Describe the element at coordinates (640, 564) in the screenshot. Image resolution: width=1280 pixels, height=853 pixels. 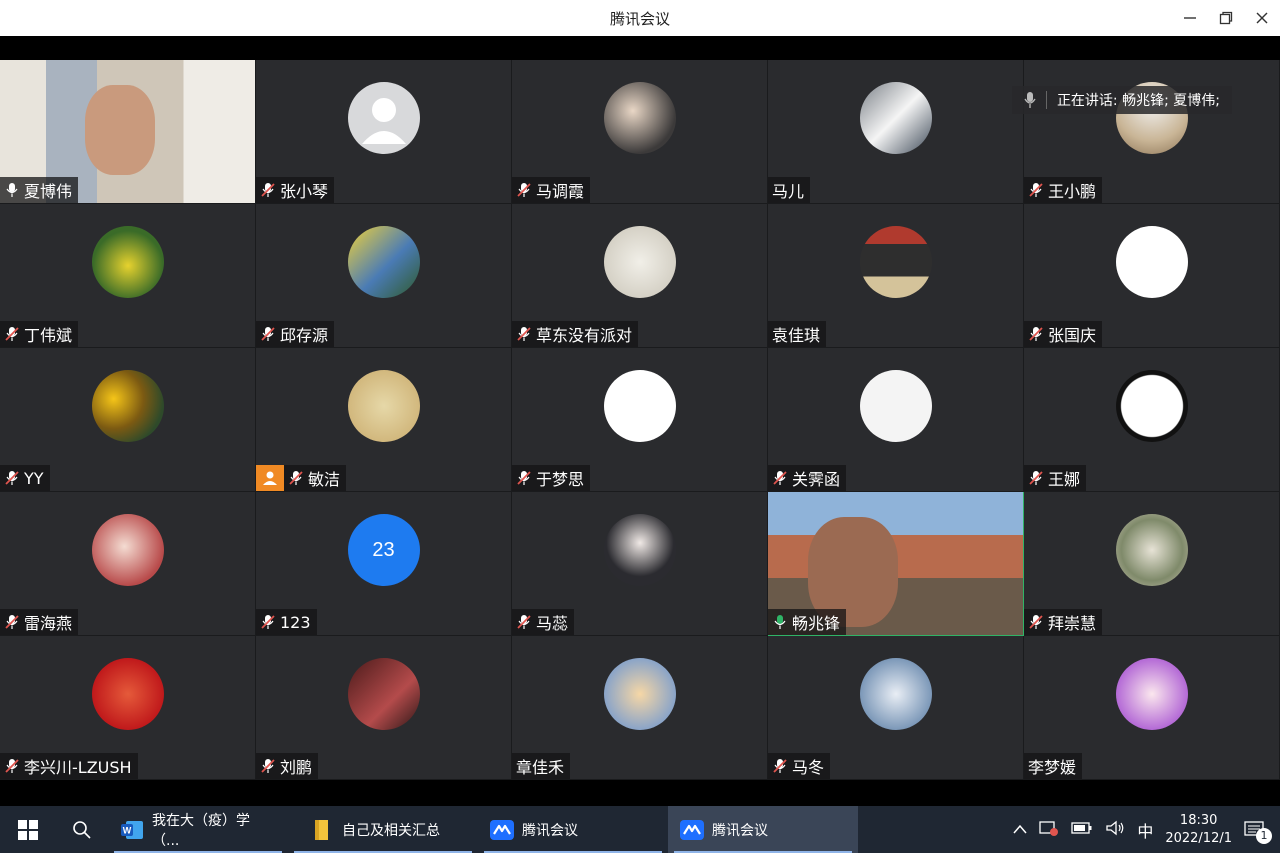
I see `participant-tile: 马蕊` at that location.